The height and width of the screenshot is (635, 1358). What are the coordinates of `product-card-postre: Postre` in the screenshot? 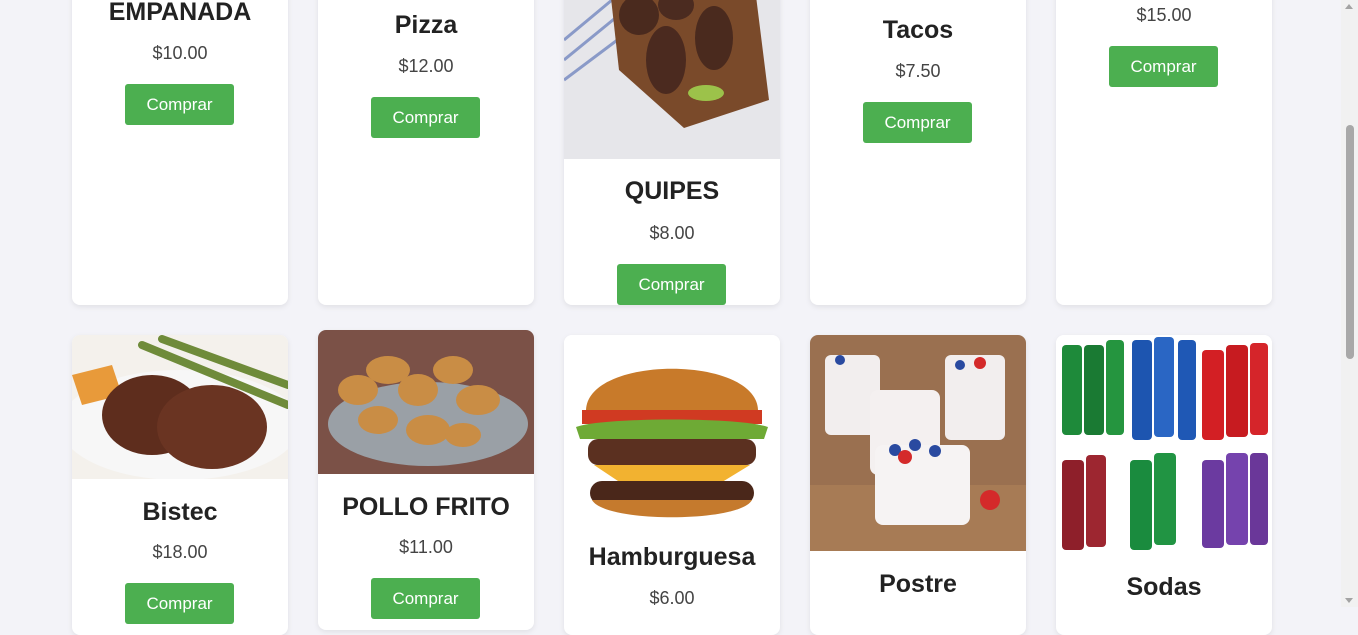 It's located at (918, 485).